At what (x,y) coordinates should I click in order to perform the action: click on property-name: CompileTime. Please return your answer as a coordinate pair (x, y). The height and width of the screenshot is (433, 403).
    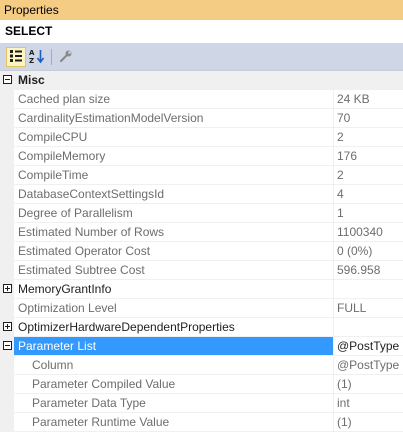
    Looking at the image, I should click on (53, 175).